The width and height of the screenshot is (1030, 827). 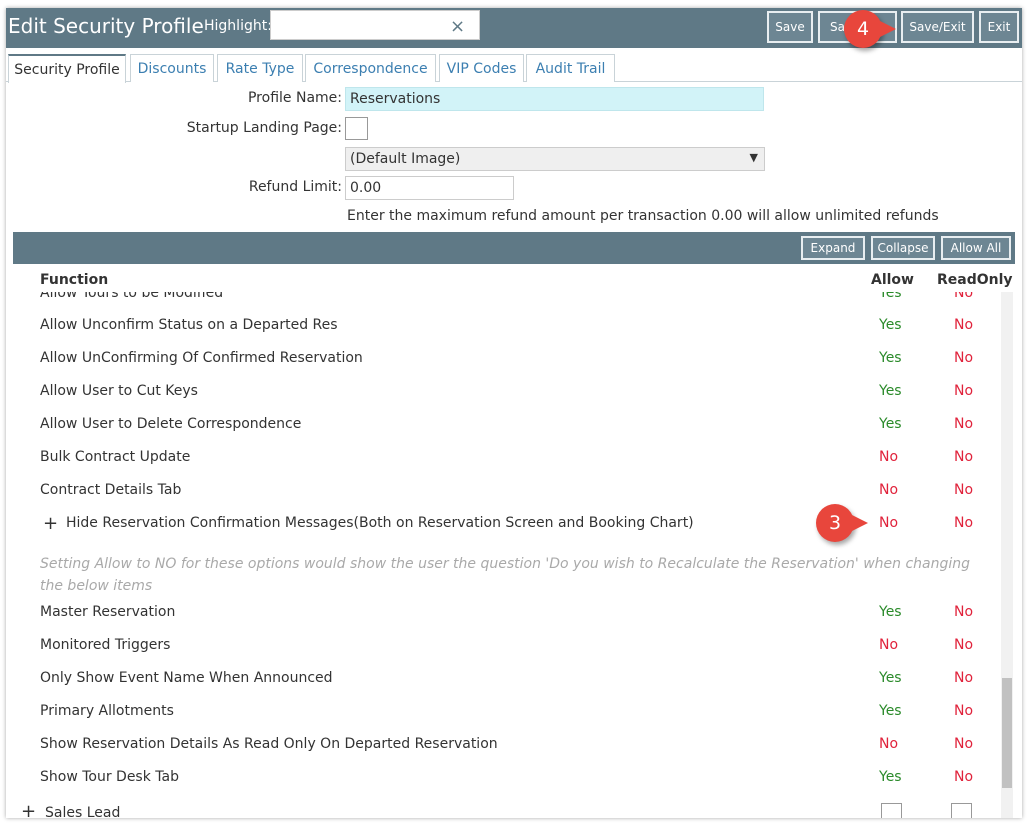 I want to click on tab-vip-codes: VIP Codes, so click(x=481, y=68).